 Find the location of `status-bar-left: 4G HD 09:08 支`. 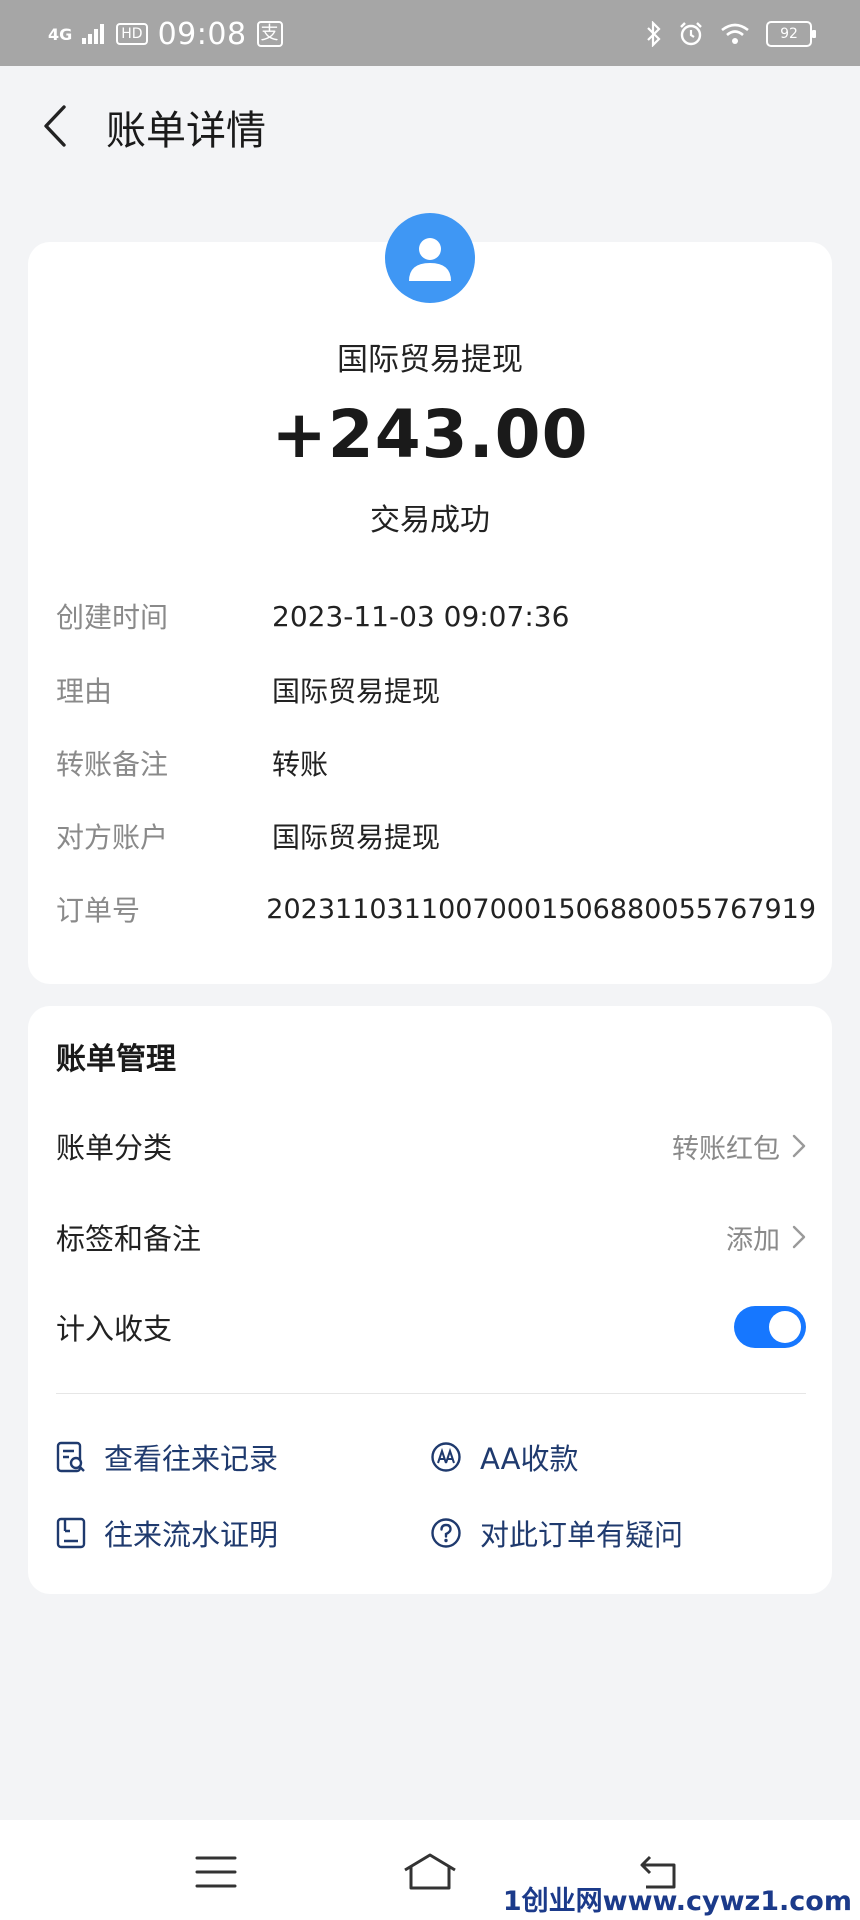

status-bar-left: 4G HD 09:08 支 is located at coordinates (165, 34).